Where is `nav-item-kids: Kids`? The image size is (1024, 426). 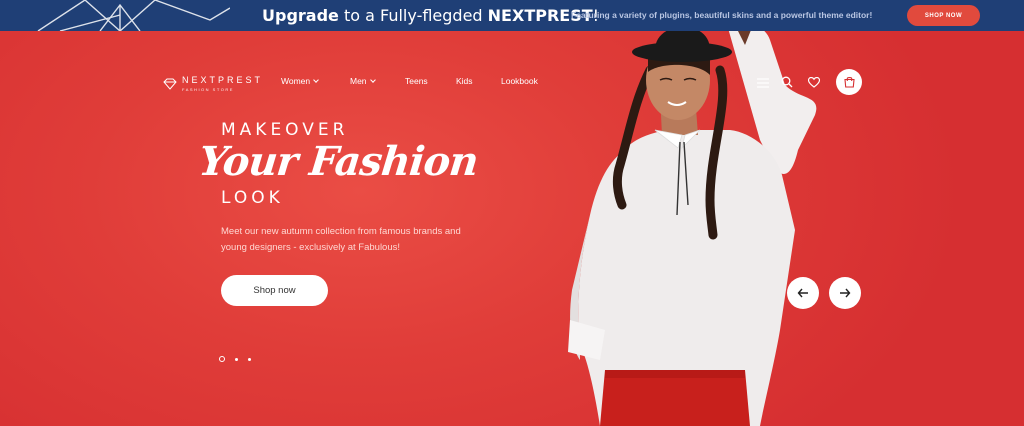
nav-item-kids: Kids is located at coordinates (464, 81).